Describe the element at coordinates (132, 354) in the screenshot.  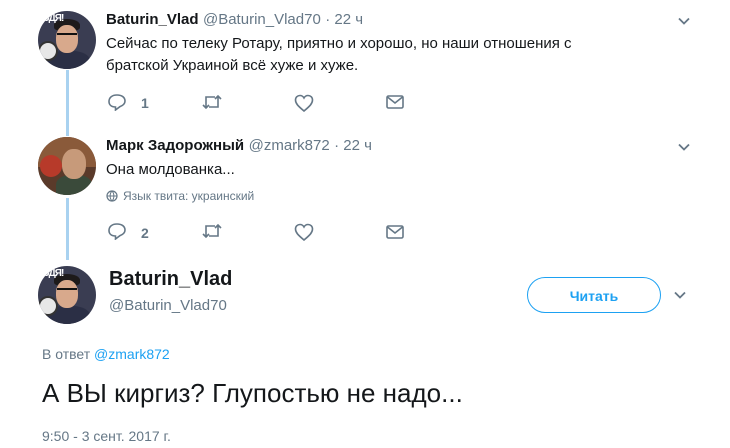
I see `reply-to-link: @zmark872` at that location.